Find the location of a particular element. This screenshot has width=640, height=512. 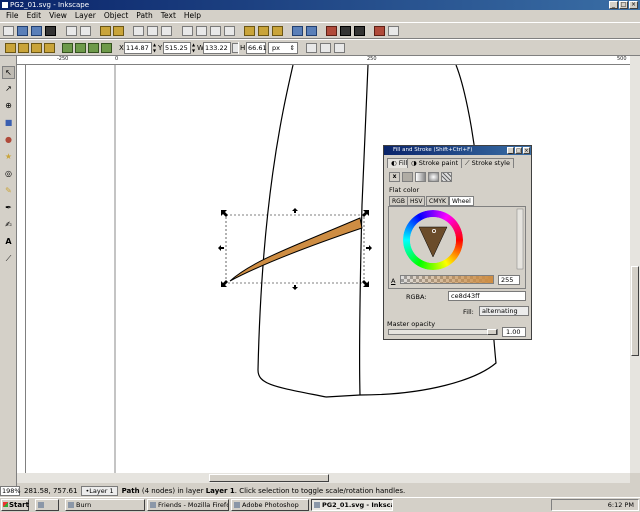

save-document-icon is located at coordinates (36, 31).